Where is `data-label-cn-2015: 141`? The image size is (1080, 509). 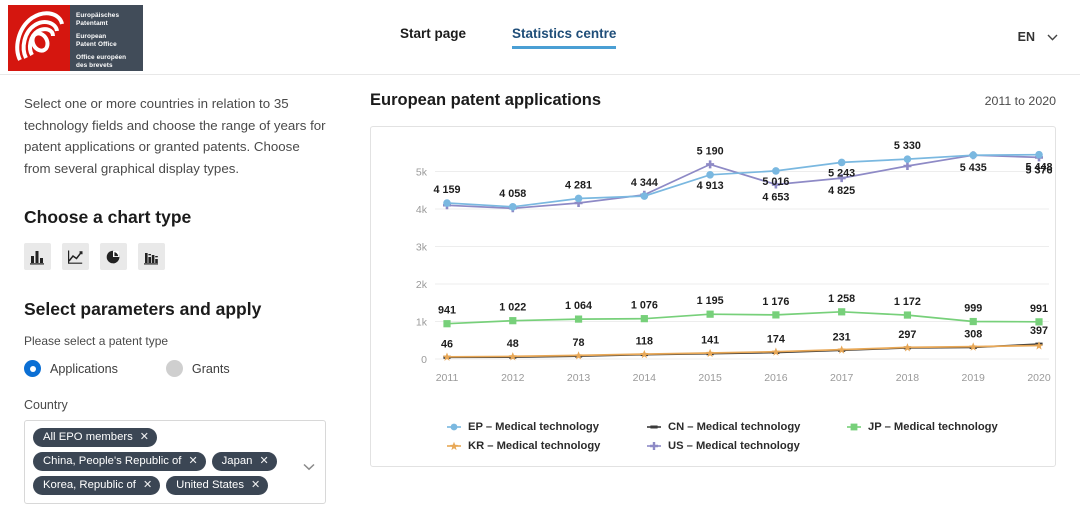 data-label-cn-2015: 141 is located at coordinates (710, 341).